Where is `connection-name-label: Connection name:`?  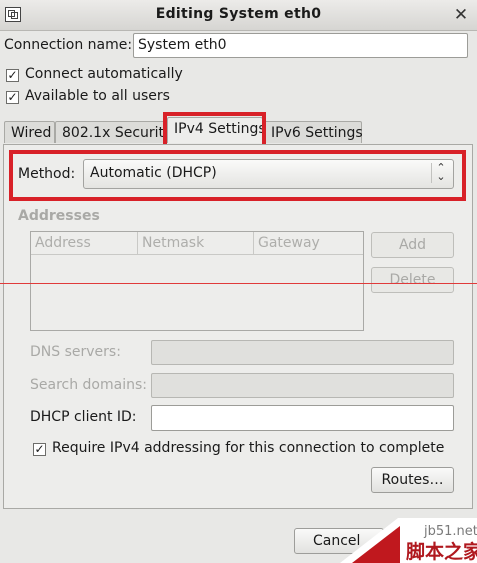 connection-name-label: Connection name: is located at coordinates (68, 45).